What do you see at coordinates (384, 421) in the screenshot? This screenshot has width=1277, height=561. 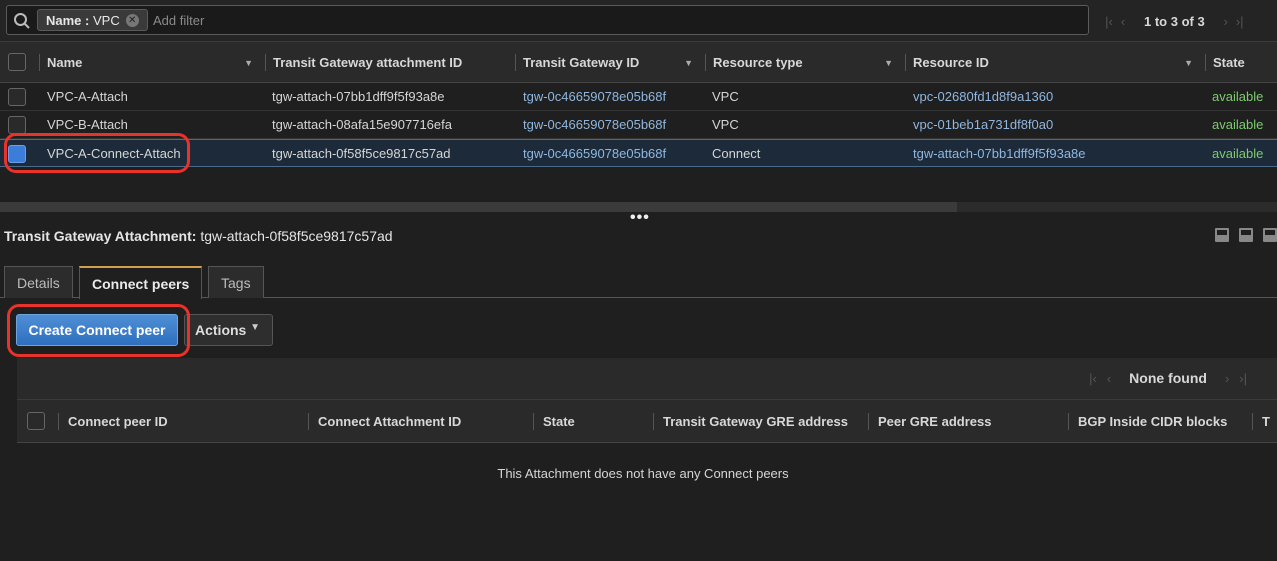 I see `column-header-connect-attachment-id: Connect Attachment ID` at bounding box center [384, 421].